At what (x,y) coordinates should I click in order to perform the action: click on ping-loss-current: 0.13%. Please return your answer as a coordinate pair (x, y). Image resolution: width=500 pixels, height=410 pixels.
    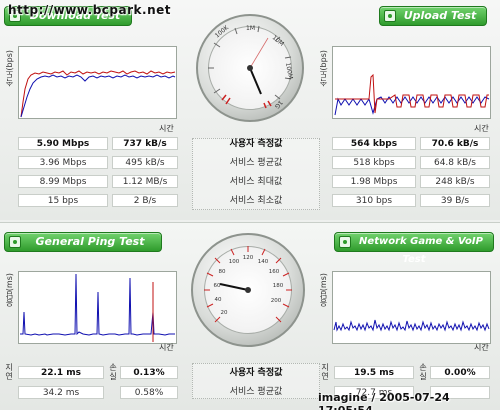
    Looking at the image, I should click on (149, 372).